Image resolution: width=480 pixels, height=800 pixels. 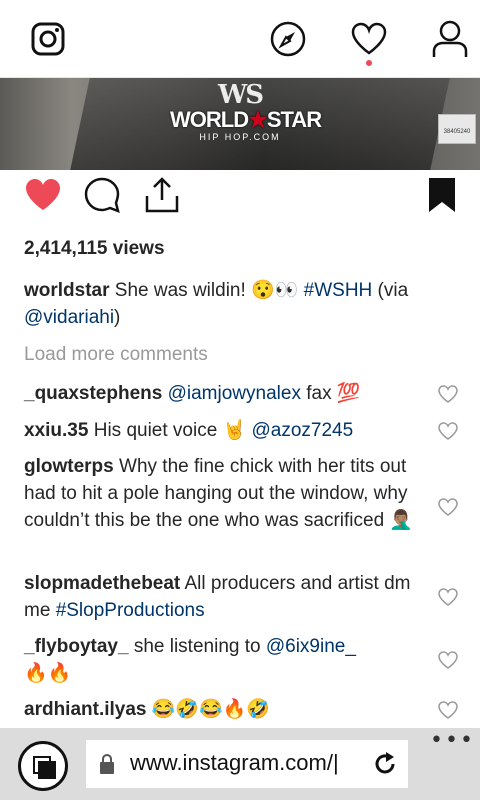 What do you see at coordinates (240, 198) in the screenshot?
I see `post-actions` at bounding box center [240, 198].